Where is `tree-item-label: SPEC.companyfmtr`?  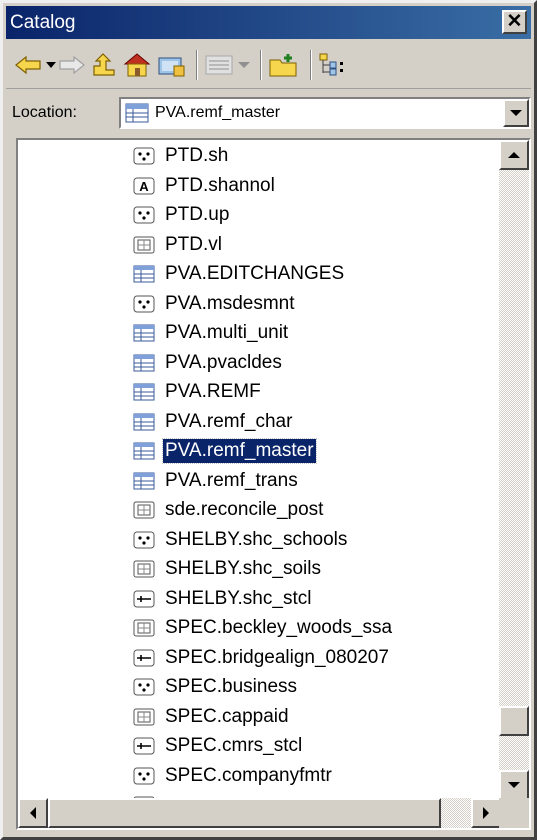 tree-item-label: SPEC.companyfmtr is located at coordinates (248, 775).